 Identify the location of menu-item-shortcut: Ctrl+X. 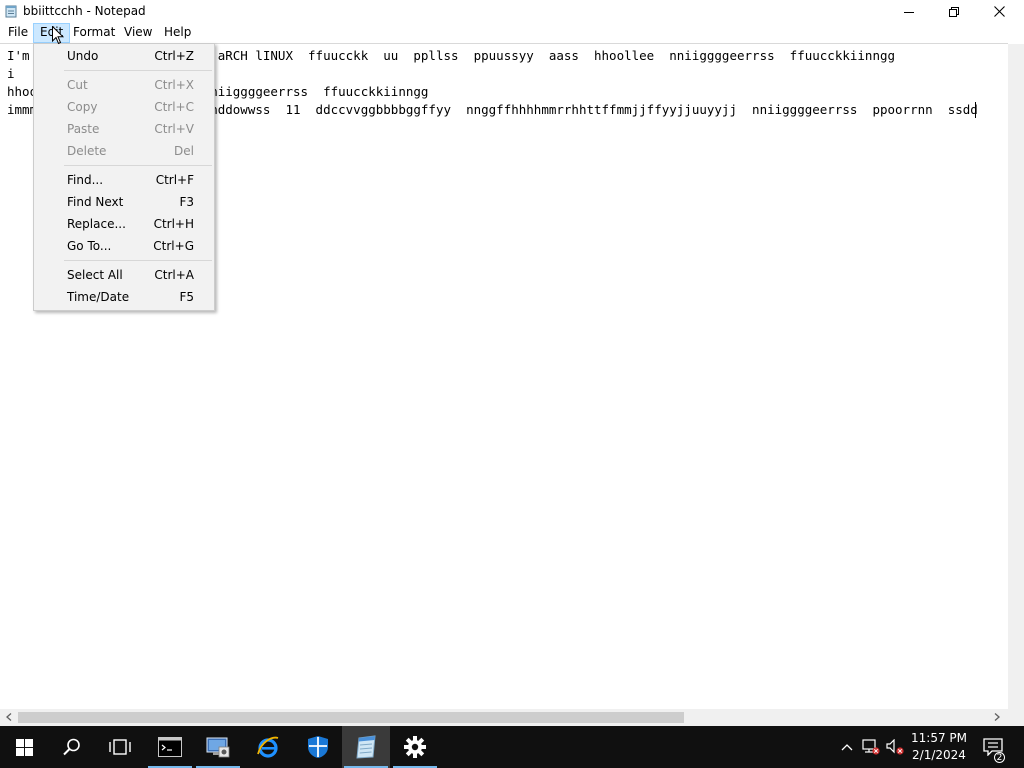
(174, 85).